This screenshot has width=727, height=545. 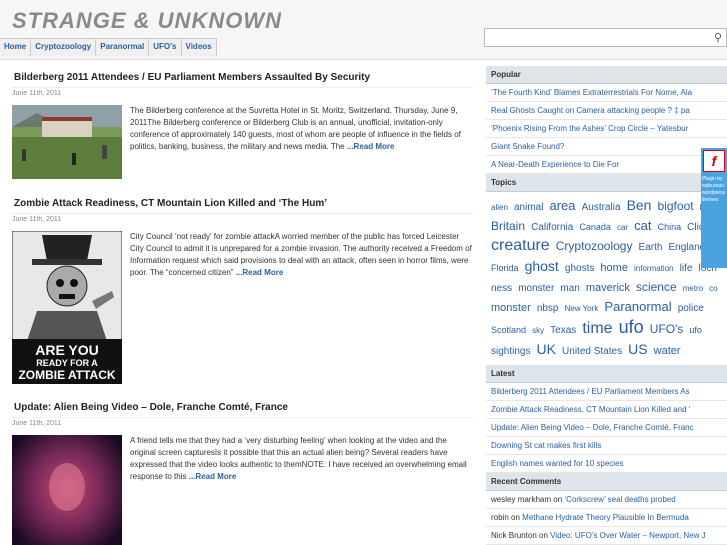 I want to click on tag-link: alien, so click(x=499, y=207).